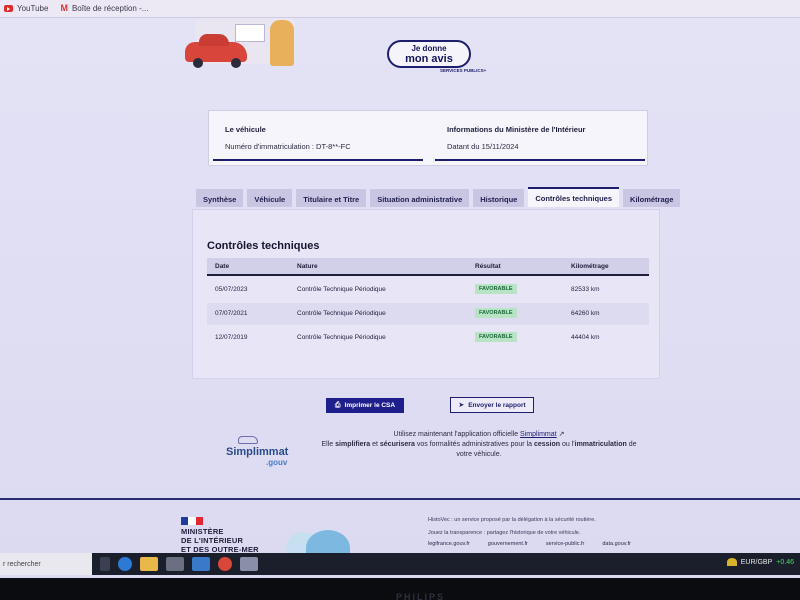 The image size is (800, 600). Describe the element at coordinates (585, 289) in the screenshot. I see `row-km: 82533 km` at that location.